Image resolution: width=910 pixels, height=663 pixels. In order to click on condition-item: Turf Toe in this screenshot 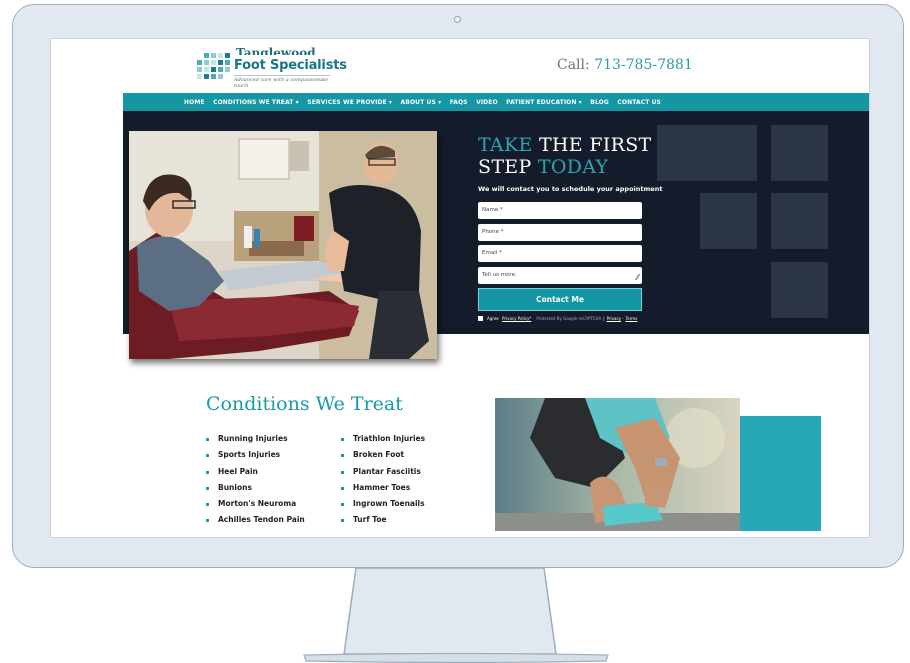, I will do `click(383, 523)`.